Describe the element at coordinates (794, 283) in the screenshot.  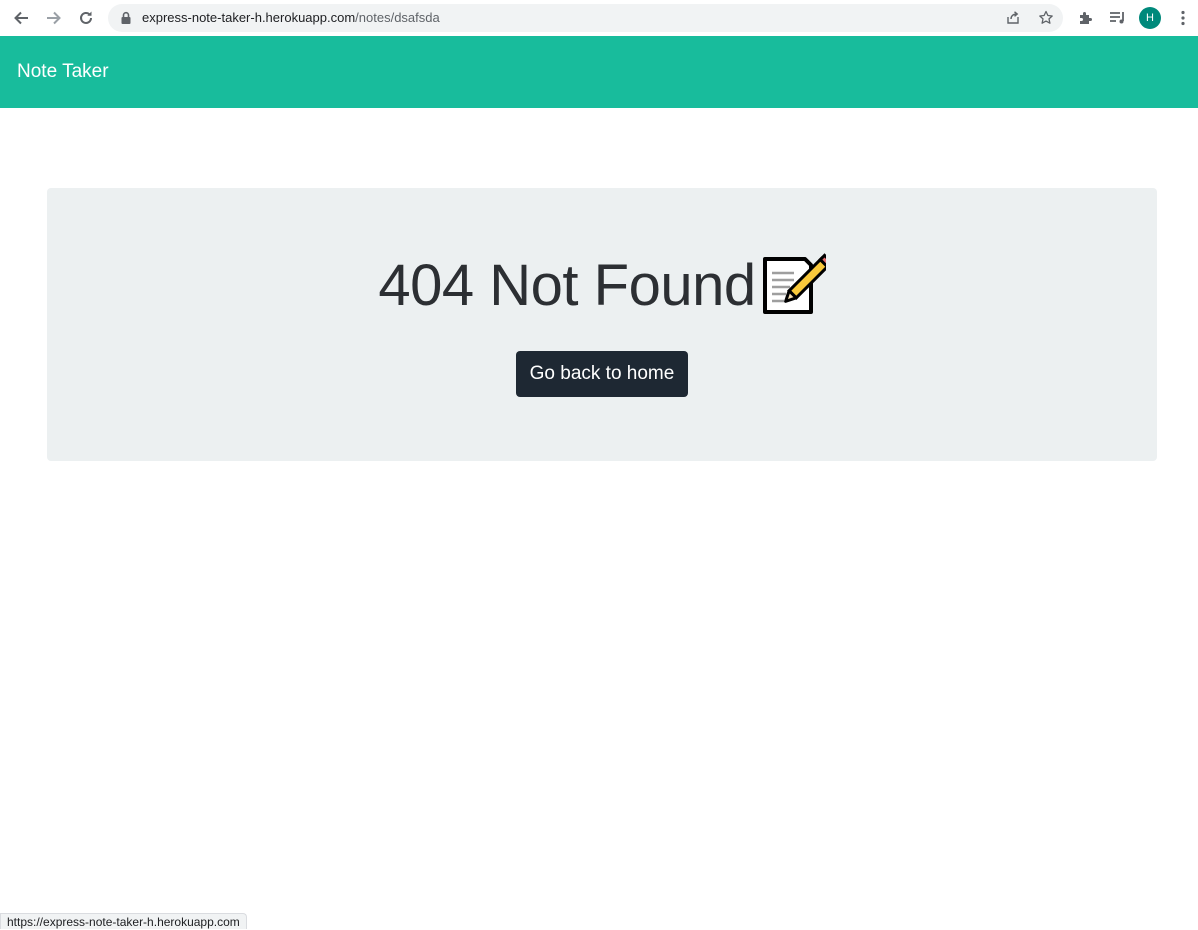
I see `memo-icon` at that location.